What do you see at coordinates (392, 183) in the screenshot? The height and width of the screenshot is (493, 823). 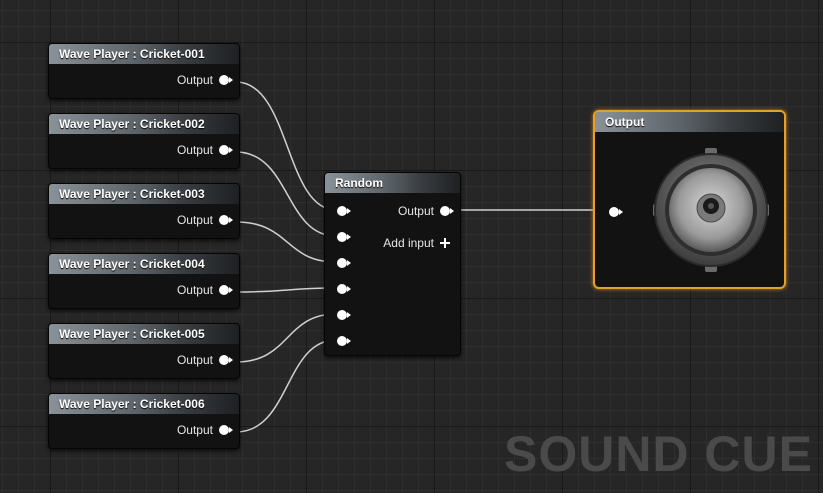 I see `node-title: Random` at bounding box center [392, 183].